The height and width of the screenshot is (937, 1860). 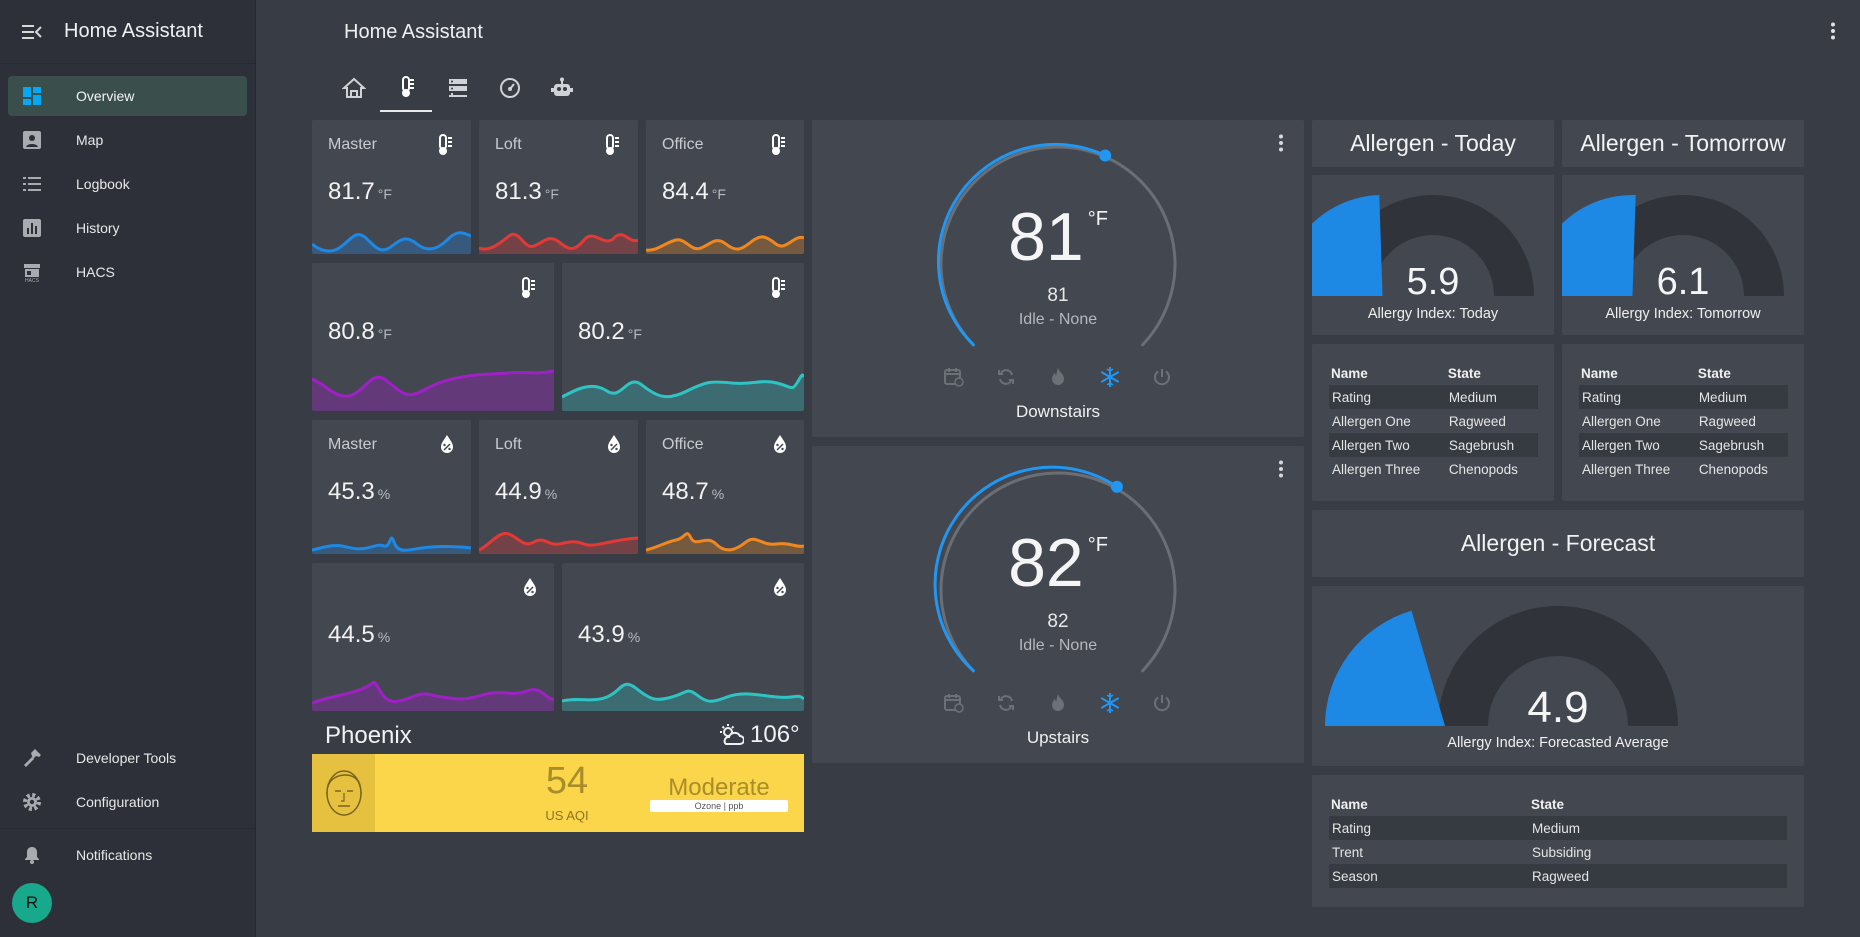 What do you see at coordinates (1558, 743) in the screenshot?
I see `gauge-label: Allergy Index: Forecasted Average` at bounding box center [1558, 743].